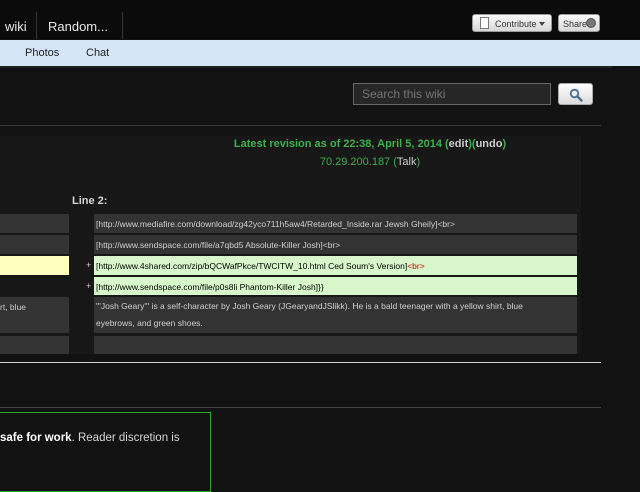  What do you see at coordinates (90, 438) in the screenshot?
I see `content-warning-text: safe for work. Reader discretion is` at bounding box center [90, 438].